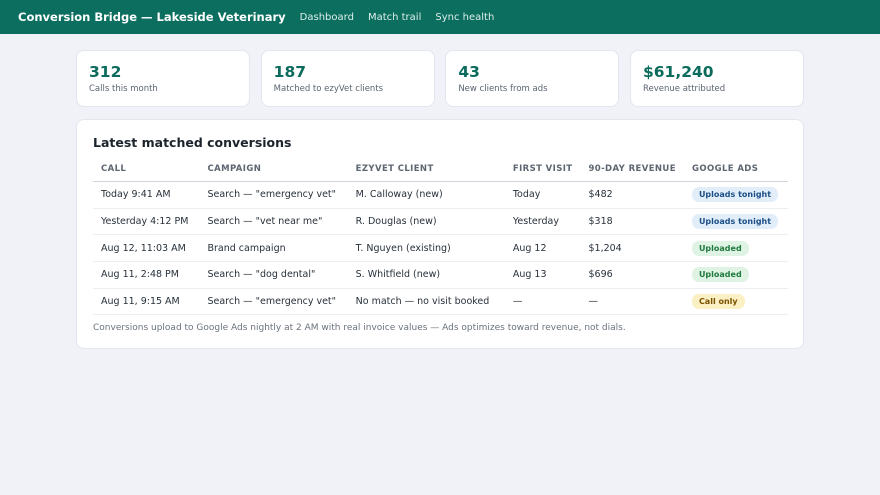 This screenshot has height=495, width=880. I want to click on cell-first-visit: Yesterday, so click(542, 222).